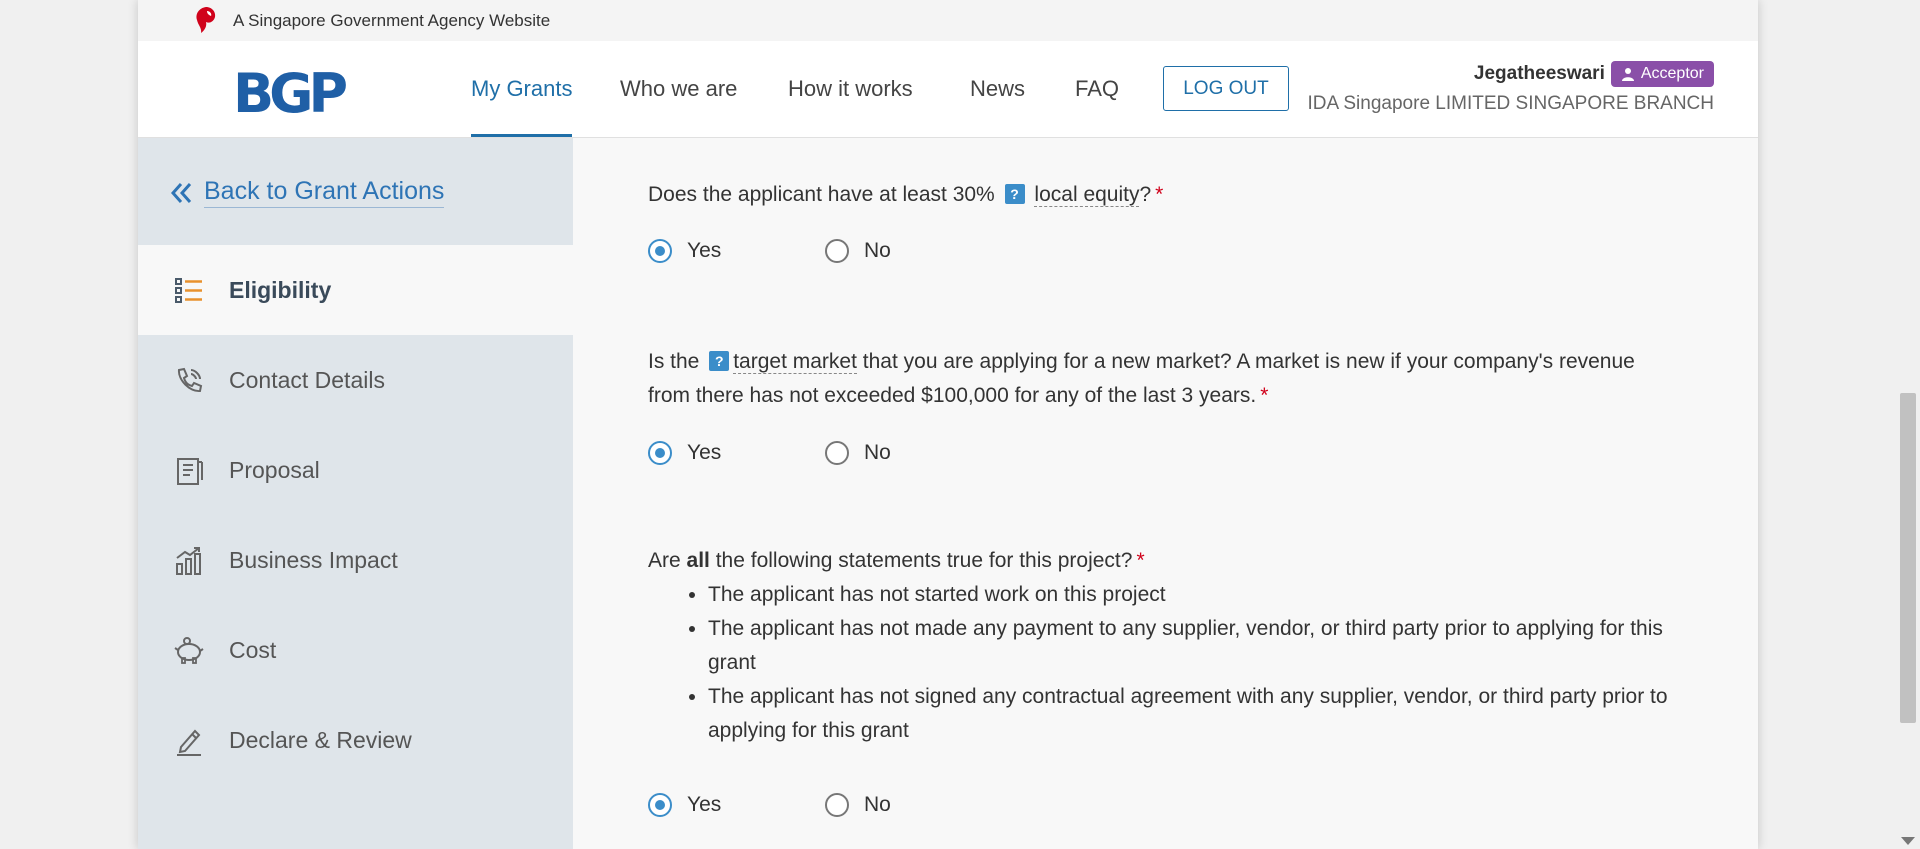 This screenshot has height=849, width=1920. Describe the element at coordinates (1627, 74) in the screenshot. I see `user-icon` at that location.